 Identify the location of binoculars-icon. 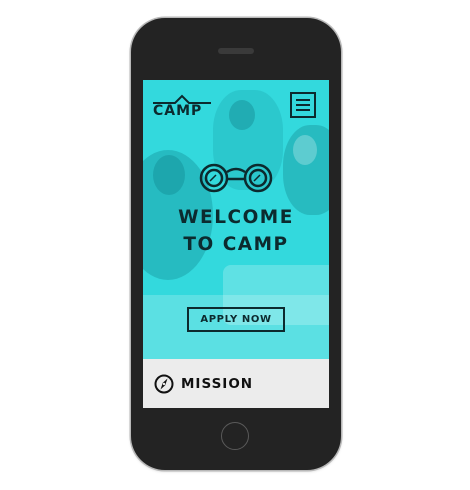
(236, 178).